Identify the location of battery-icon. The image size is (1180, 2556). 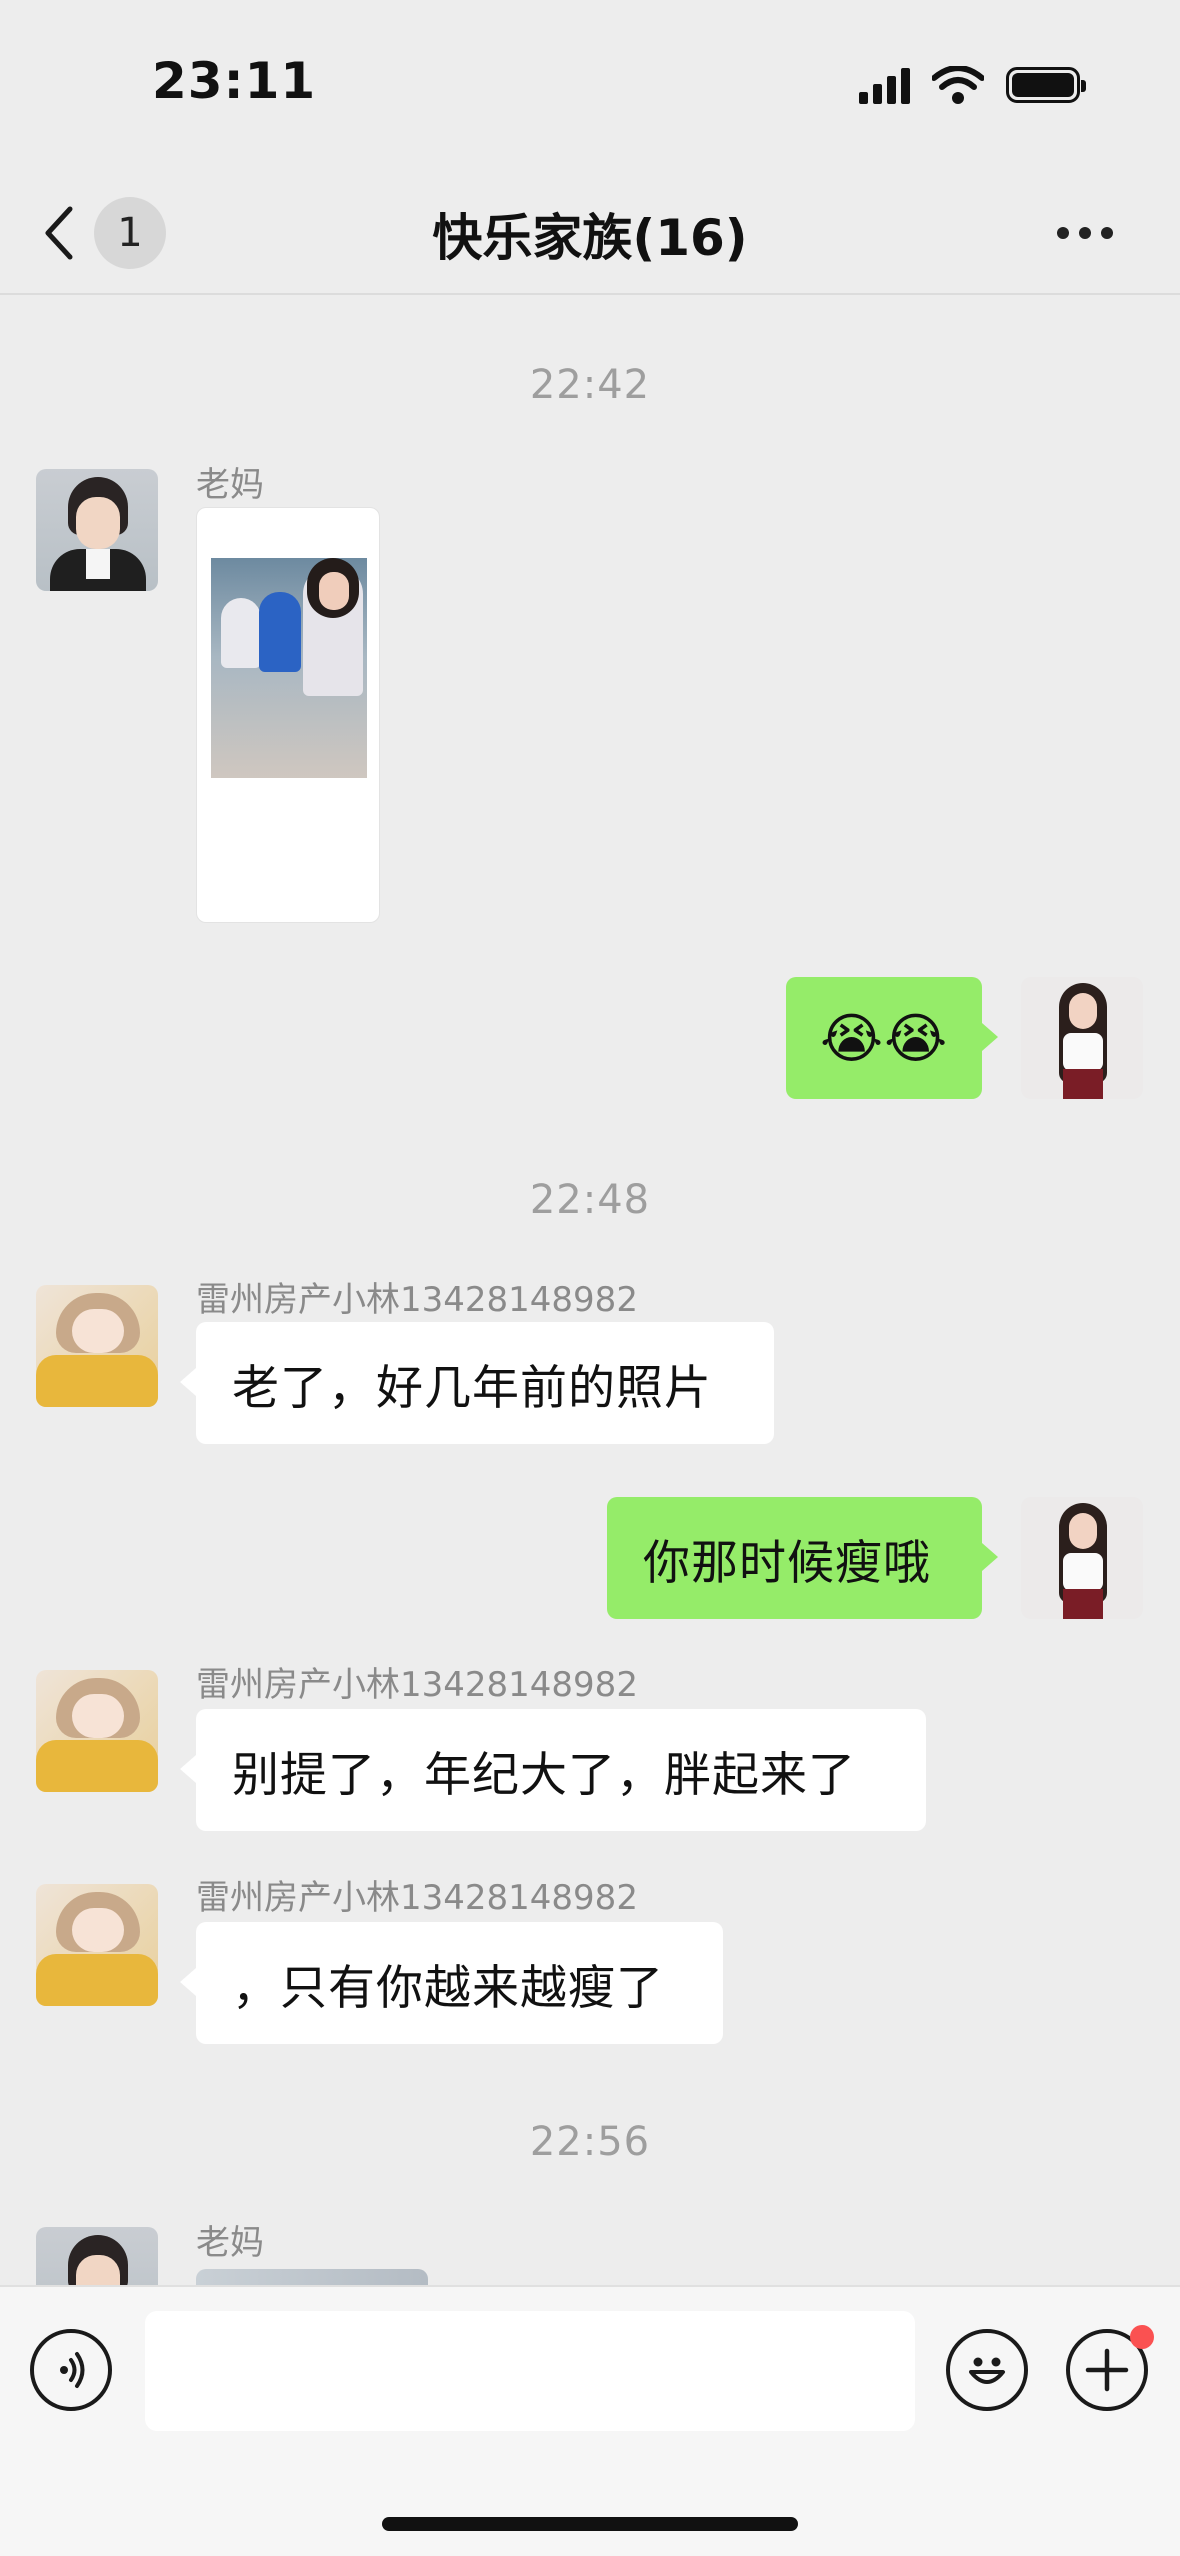
(1046, 85).